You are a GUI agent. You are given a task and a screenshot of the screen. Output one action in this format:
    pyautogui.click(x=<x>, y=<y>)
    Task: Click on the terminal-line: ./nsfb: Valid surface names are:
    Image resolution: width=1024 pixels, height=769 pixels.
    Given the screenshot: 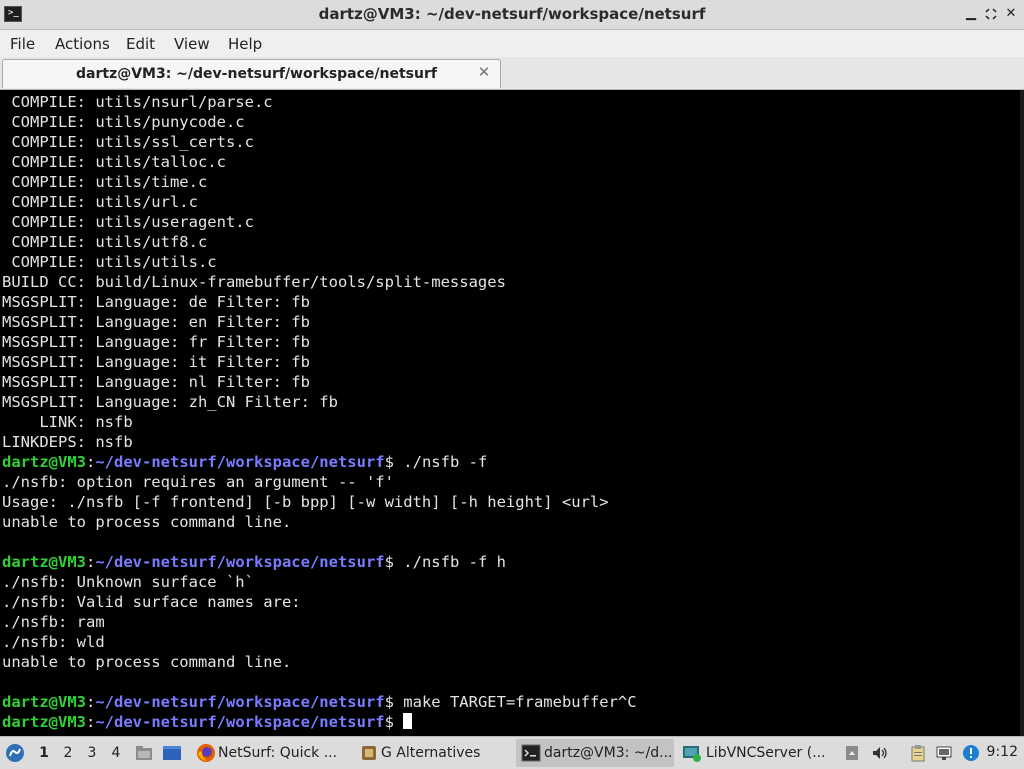 What is the action you would take?
    pyautogui.click(x=319, y=602)
    